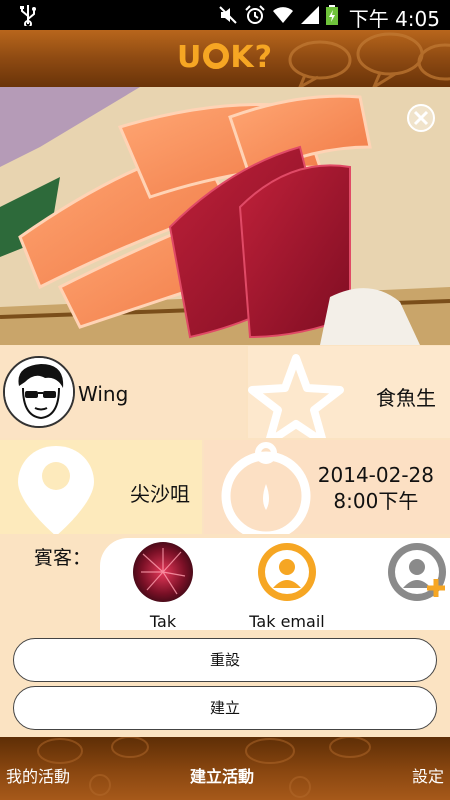 The height and width of the screenshot is (800, 450). I want to click on default-user-icon, so click(287, 572).